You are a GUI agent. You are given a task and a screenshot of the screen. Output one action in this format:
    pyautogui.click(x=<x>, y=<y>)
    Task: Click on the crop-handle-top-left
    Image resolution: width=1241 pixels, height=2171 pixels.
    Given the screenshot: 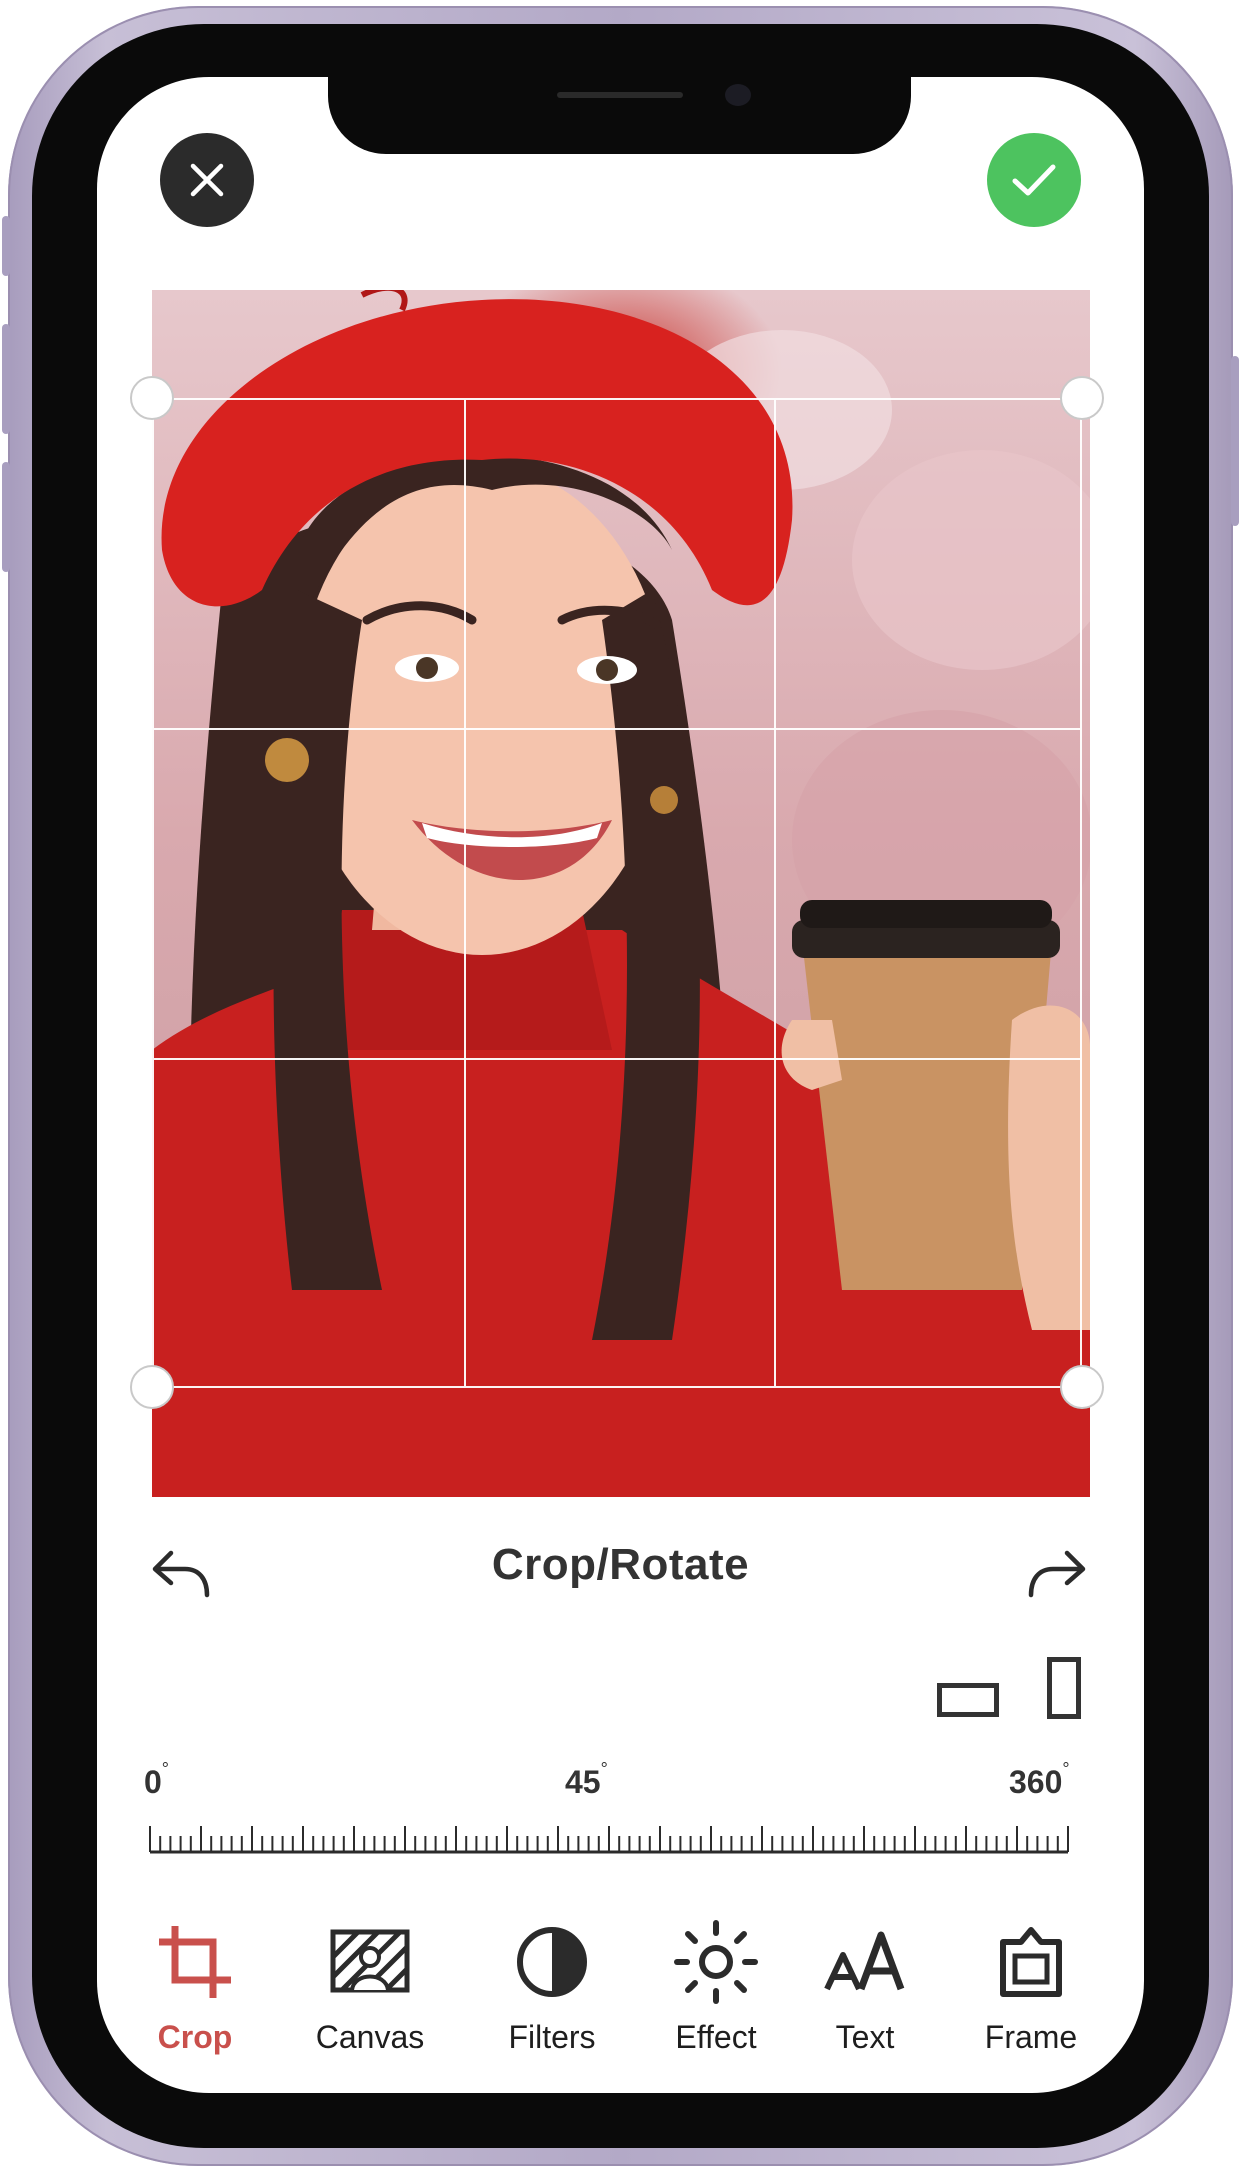 What is the action you would take?
    pyautogui.click(x=152, y=398)
    